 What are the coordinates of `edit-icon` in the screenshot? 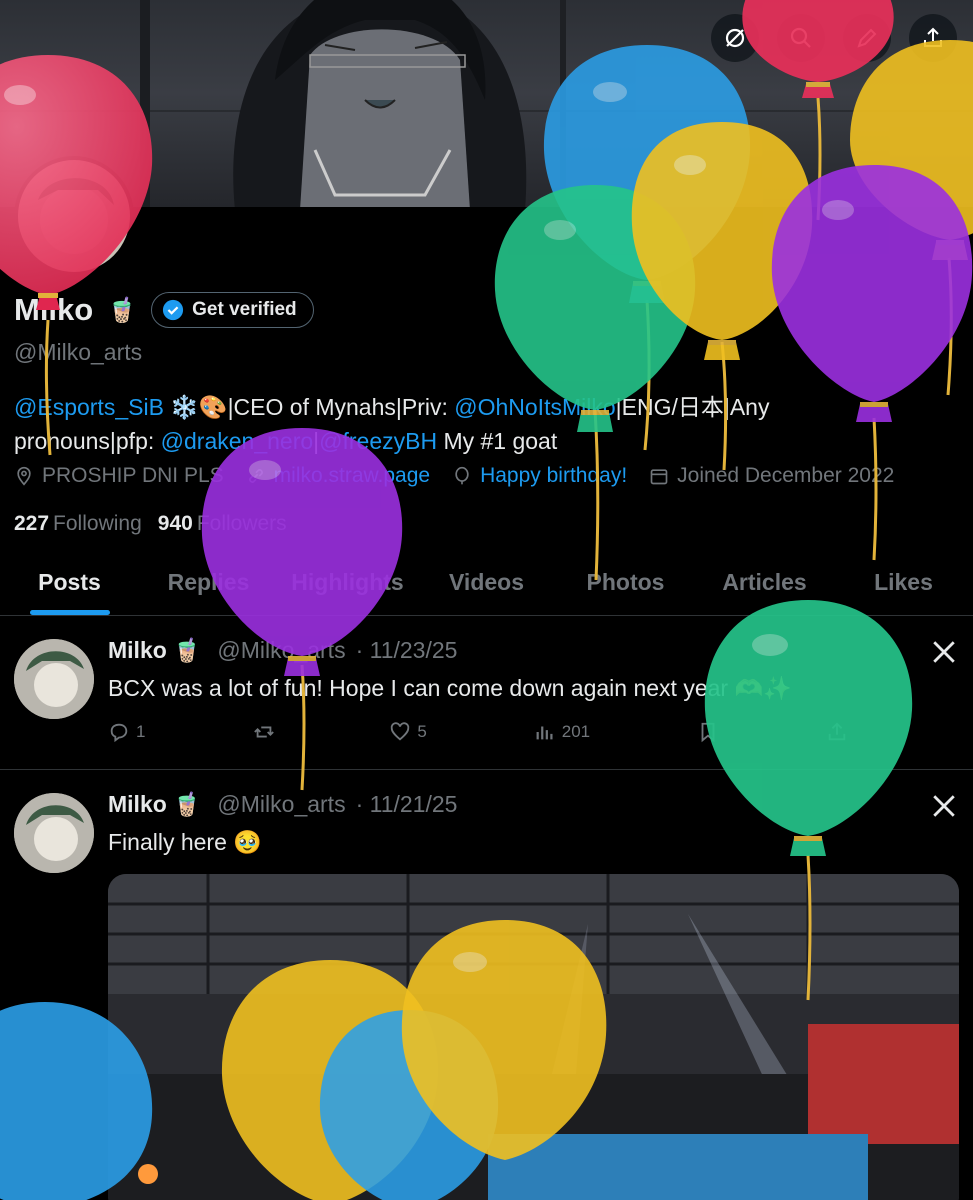 It's located at (867, 38).